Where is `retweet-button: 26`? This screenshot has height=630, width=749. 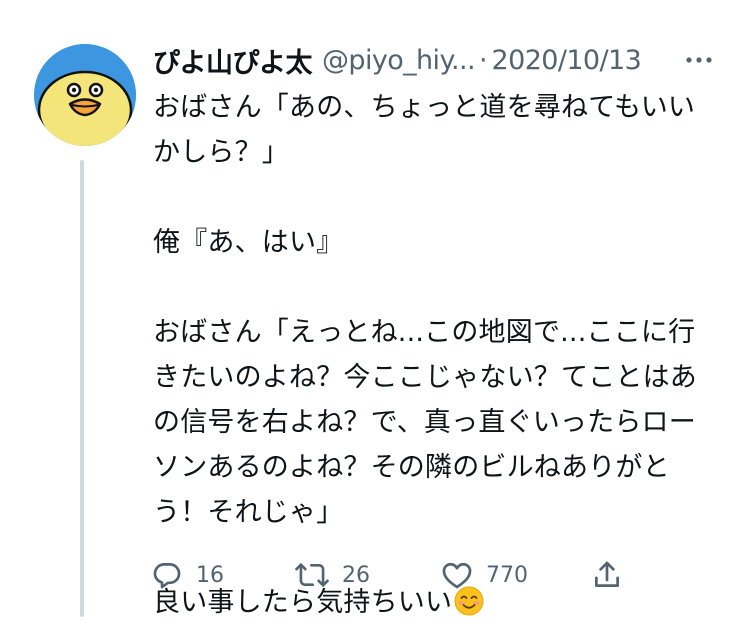 retweet-button: 26 is located at coordinates (332, 575).